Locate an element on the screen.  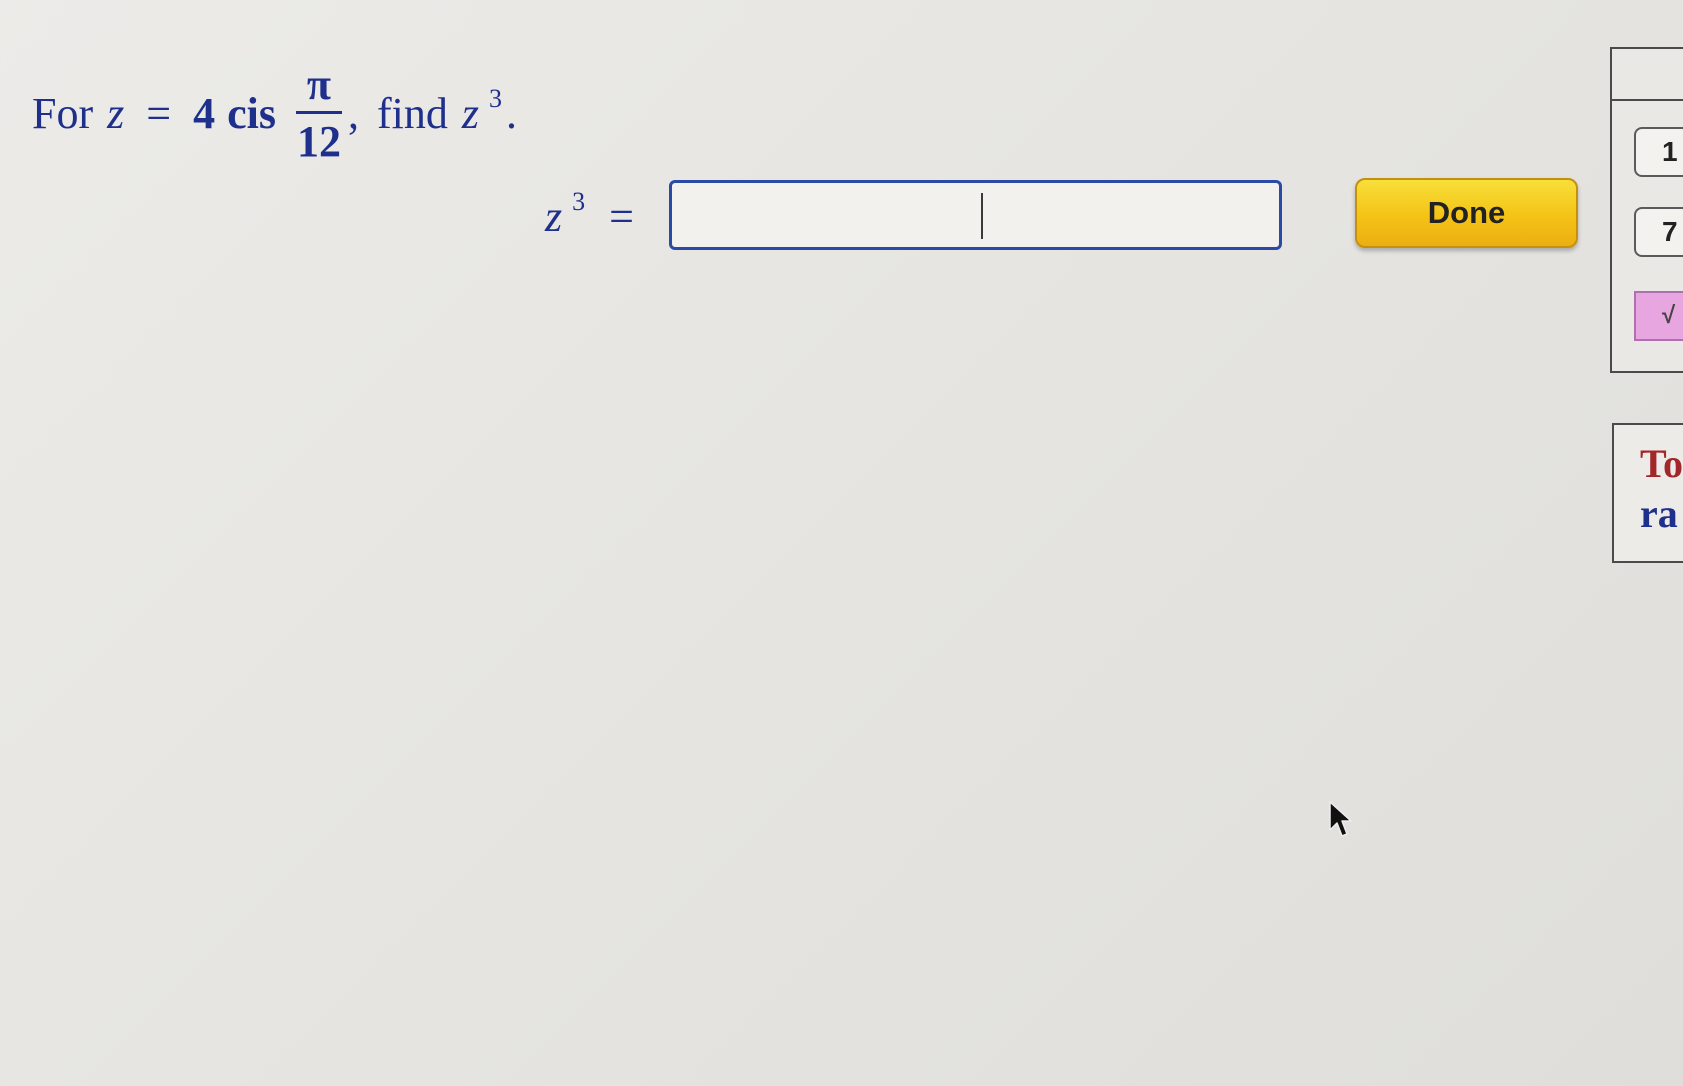
palette-divider is located at coordinates (1647, 100).